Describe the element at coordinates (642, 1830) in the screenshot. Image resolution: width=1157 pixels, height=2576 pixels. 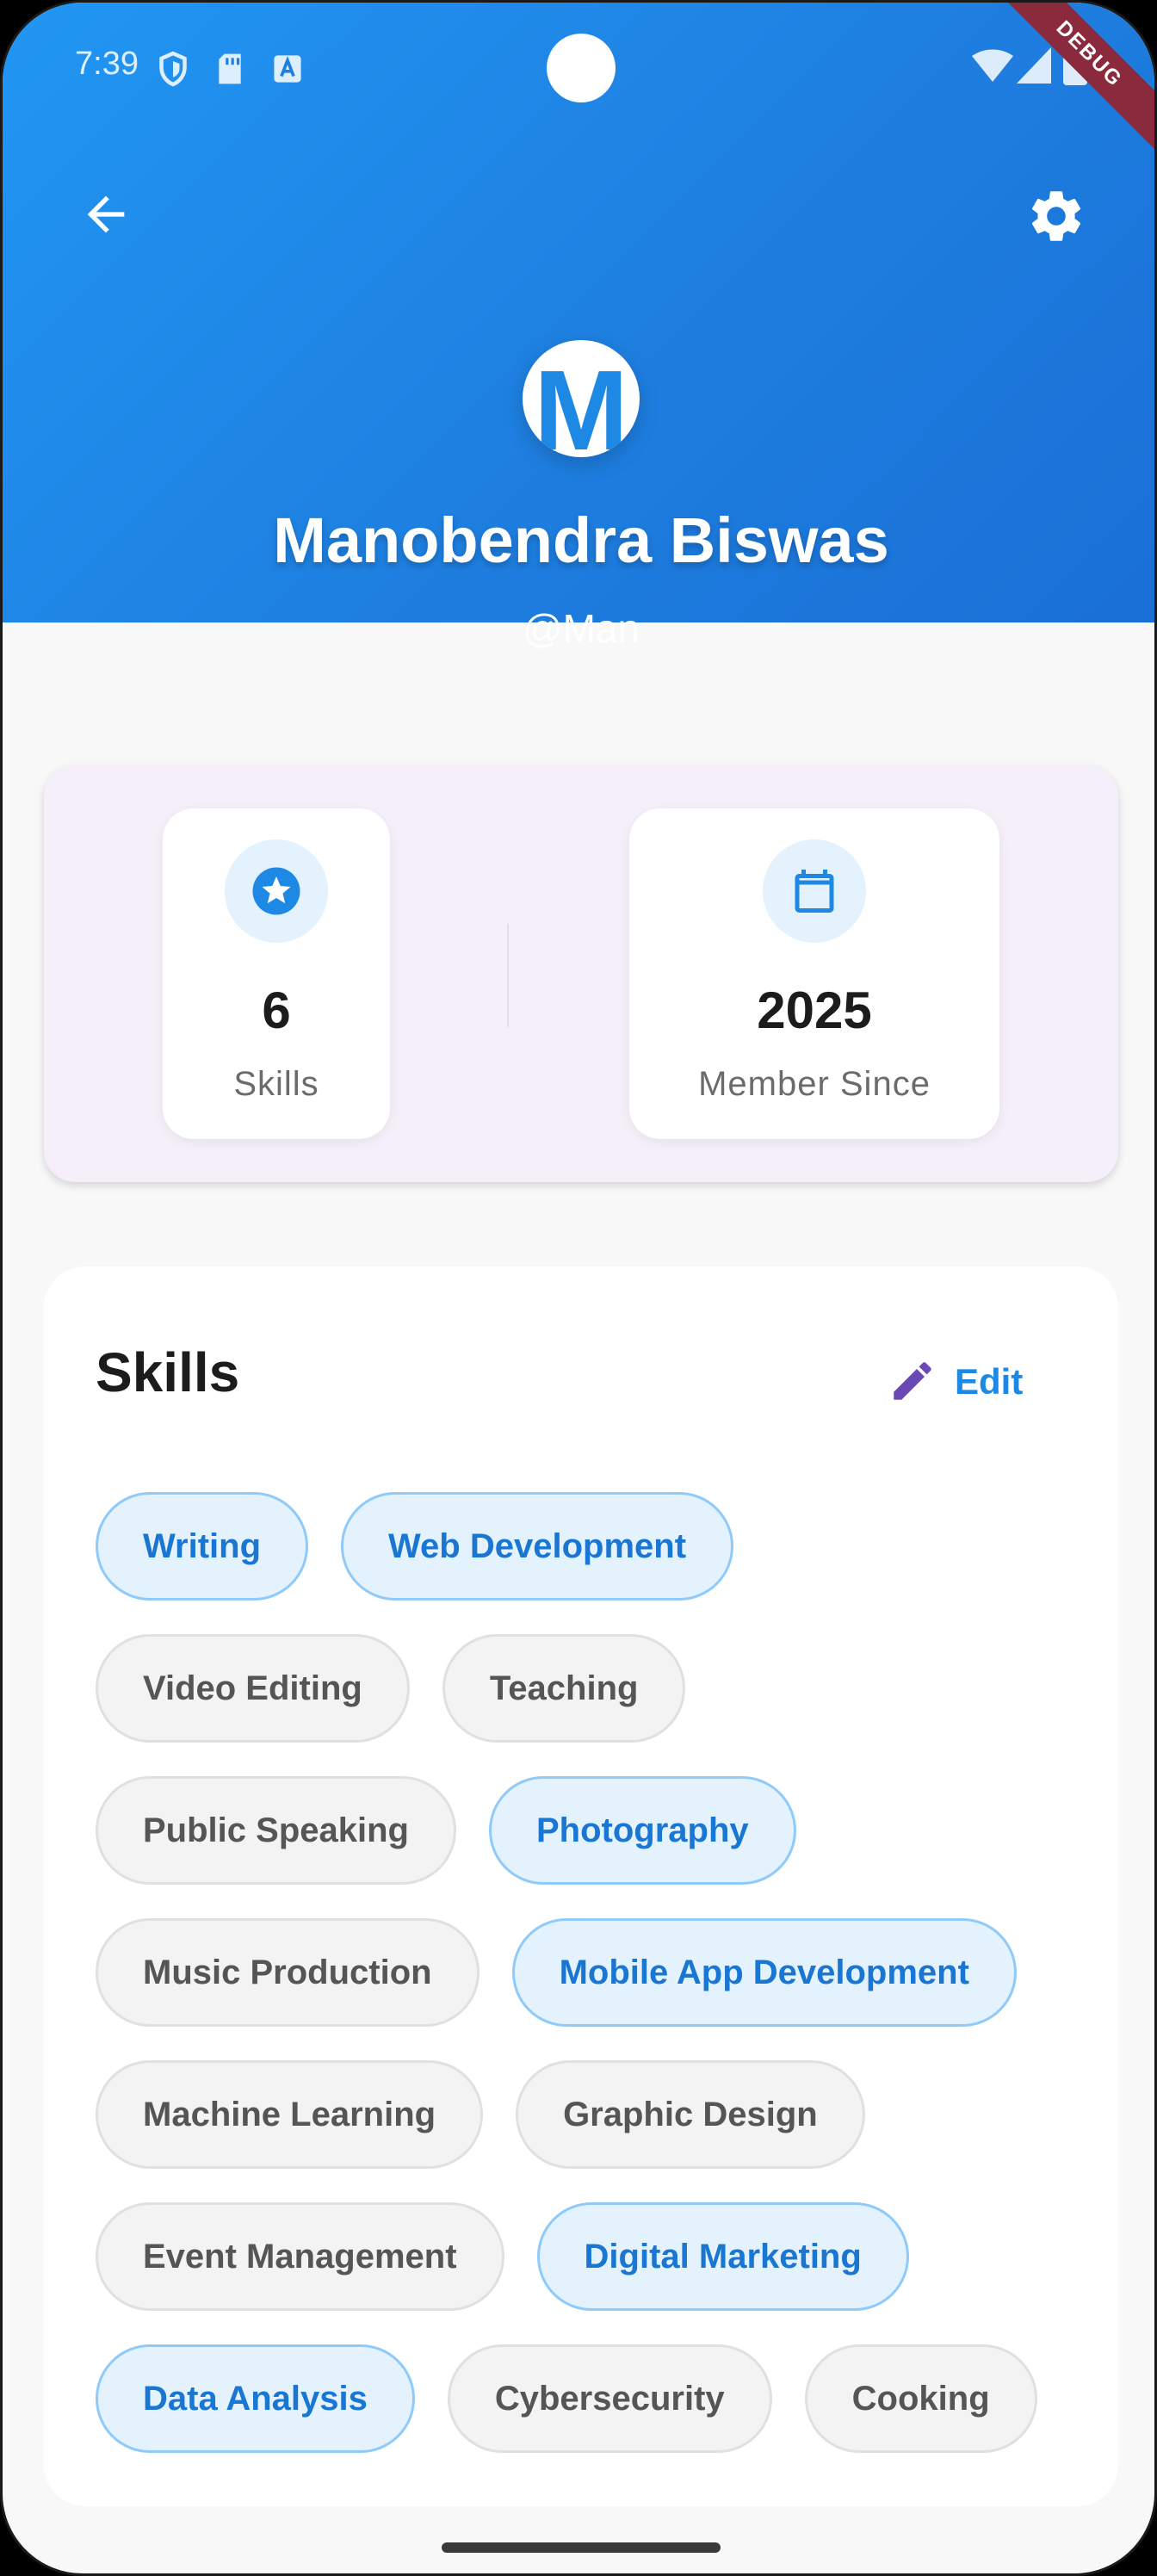
I see `skill-chip: Photography` at that location.